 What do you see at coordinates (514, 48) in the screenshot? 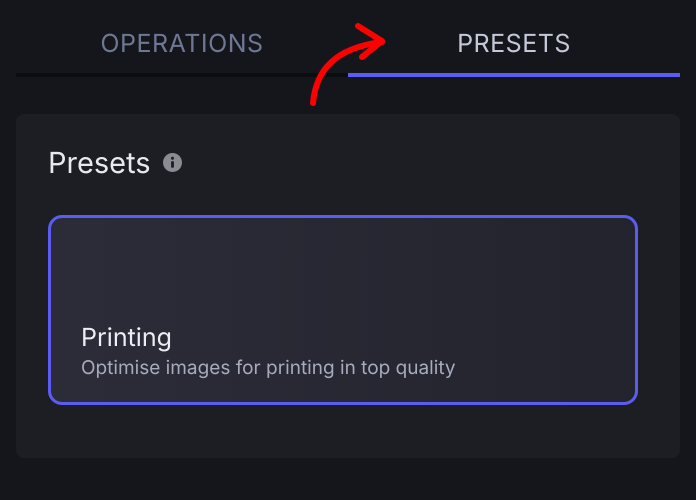
I see `tab: PRESETS` at bounding box center [514, 48].